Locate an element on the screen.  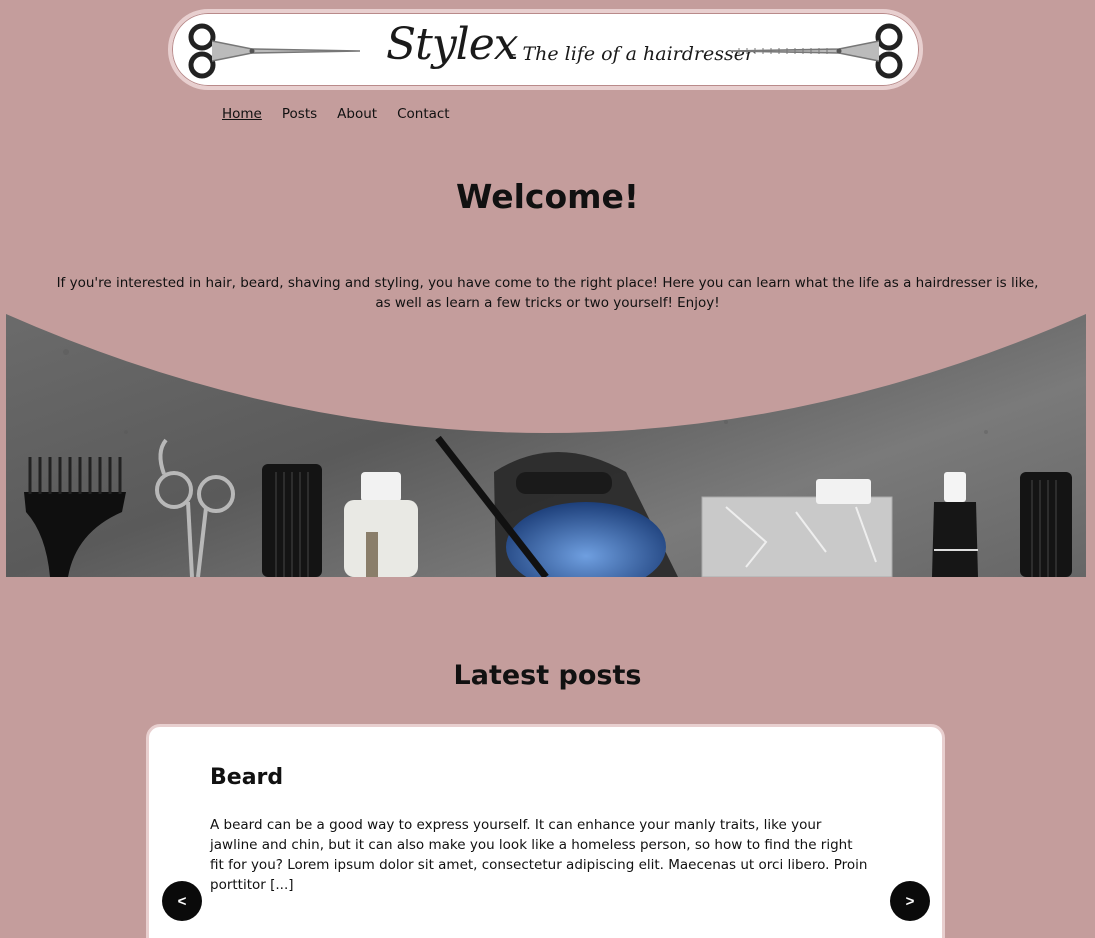
main-nav: Home Posts About Contact is located at coordinates (336, 114).